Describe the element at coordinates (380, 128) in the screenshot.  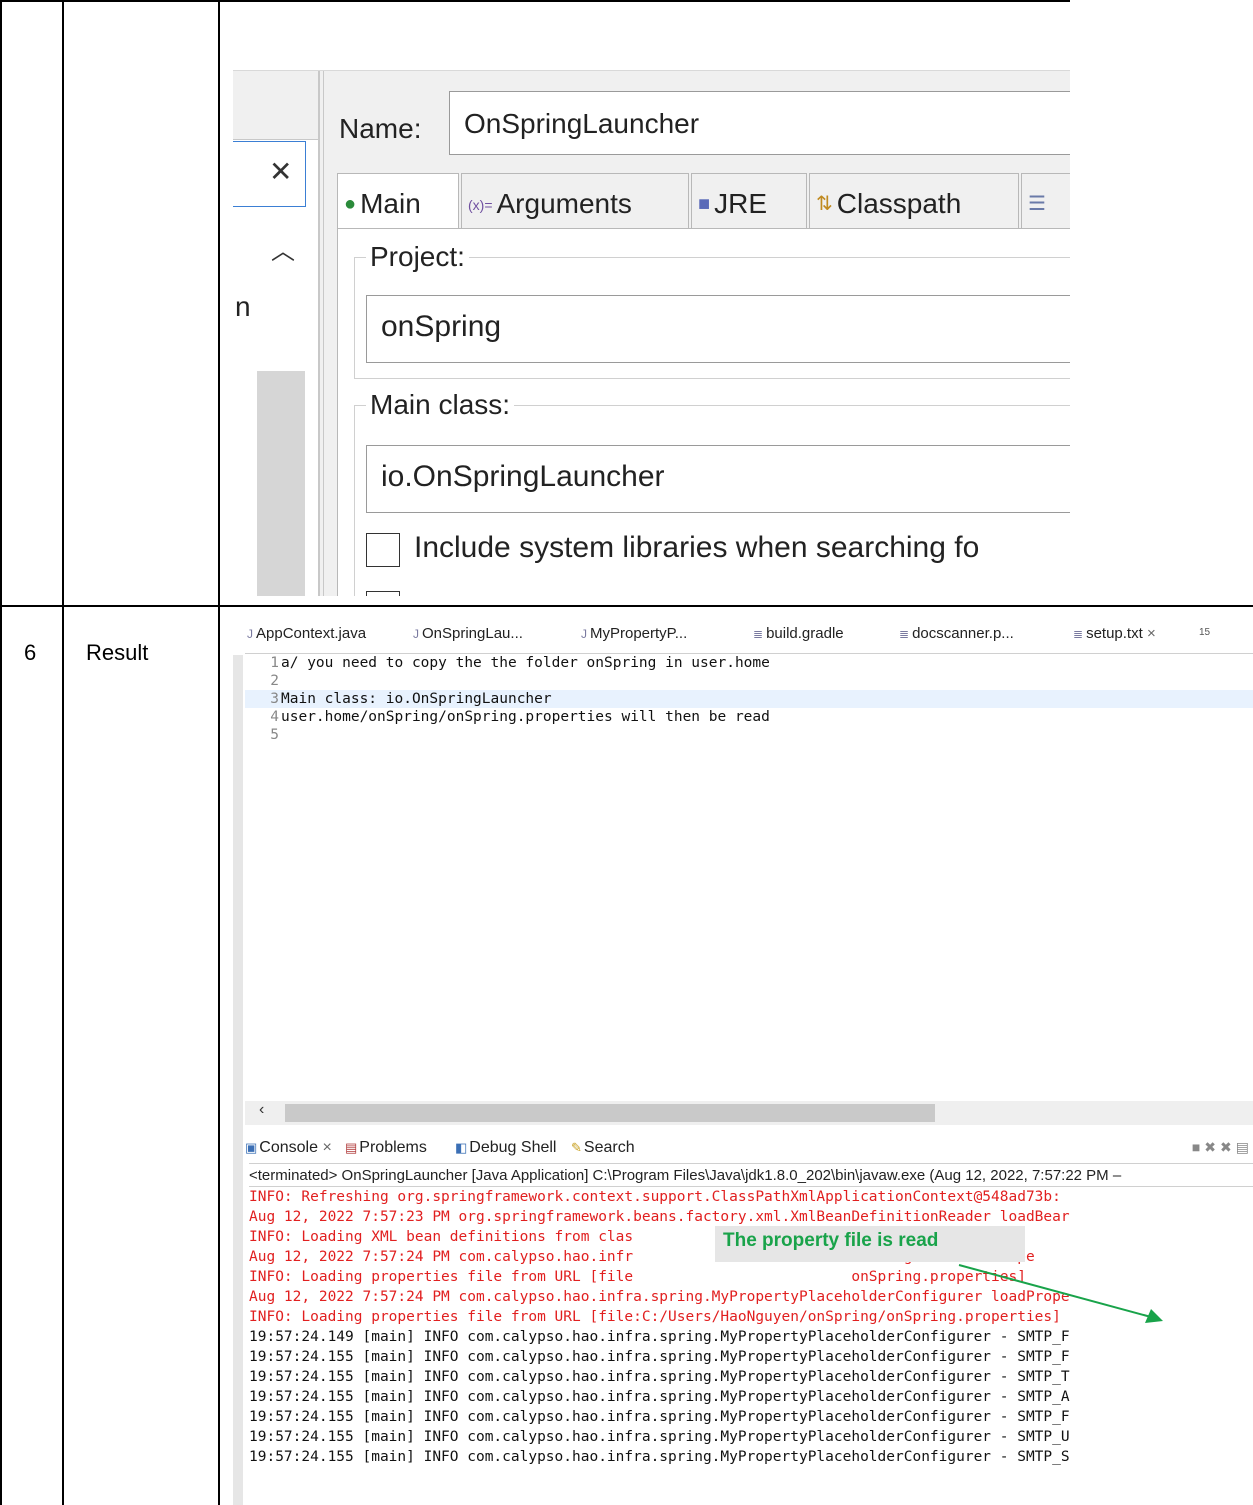
I see `name-label: Name:` at that location.